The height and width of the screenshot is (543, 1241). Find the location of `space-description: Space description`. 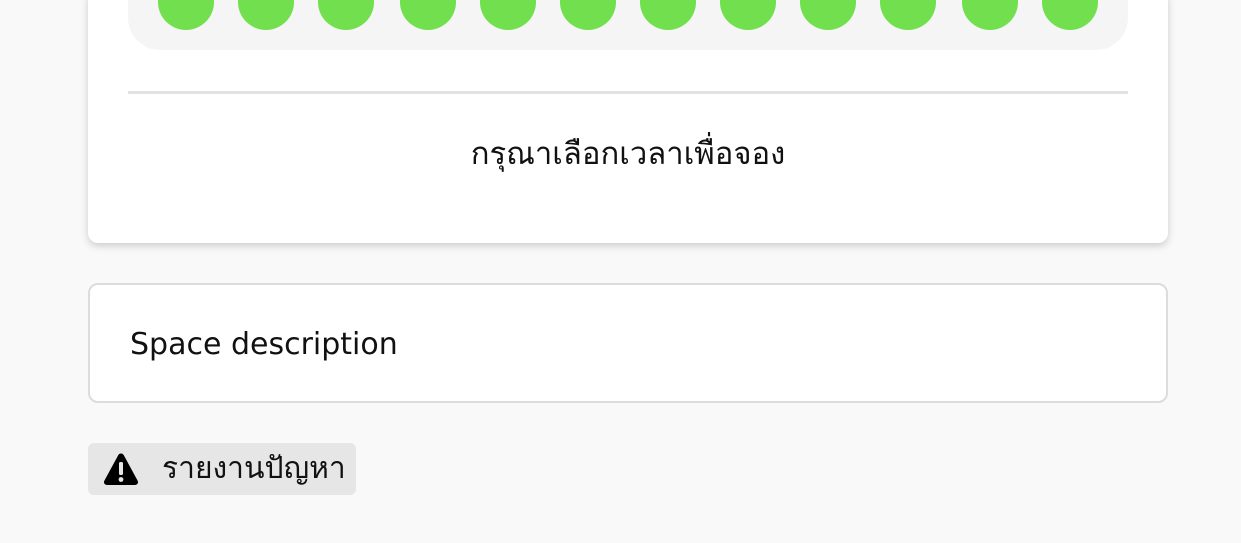

space-description: Space description is located at coordinates (264, 344).